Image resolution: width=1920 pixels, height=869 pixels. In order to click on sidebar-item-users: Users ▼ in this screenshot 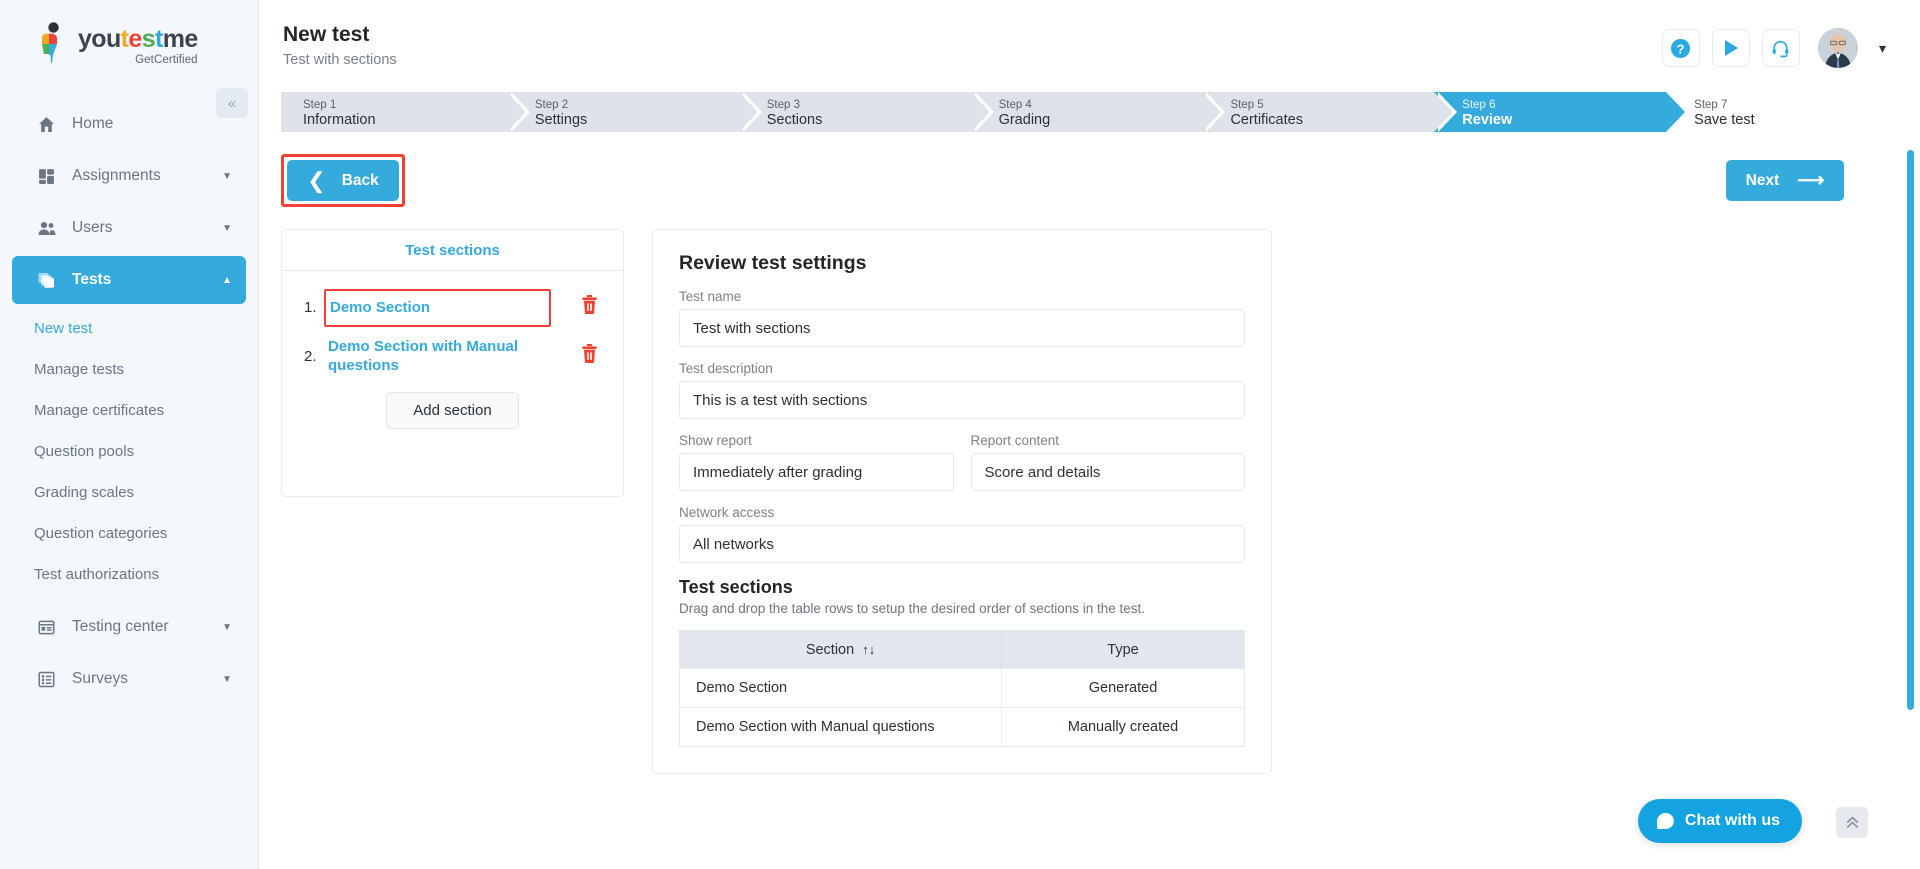, I will do `click(129, 228)`.